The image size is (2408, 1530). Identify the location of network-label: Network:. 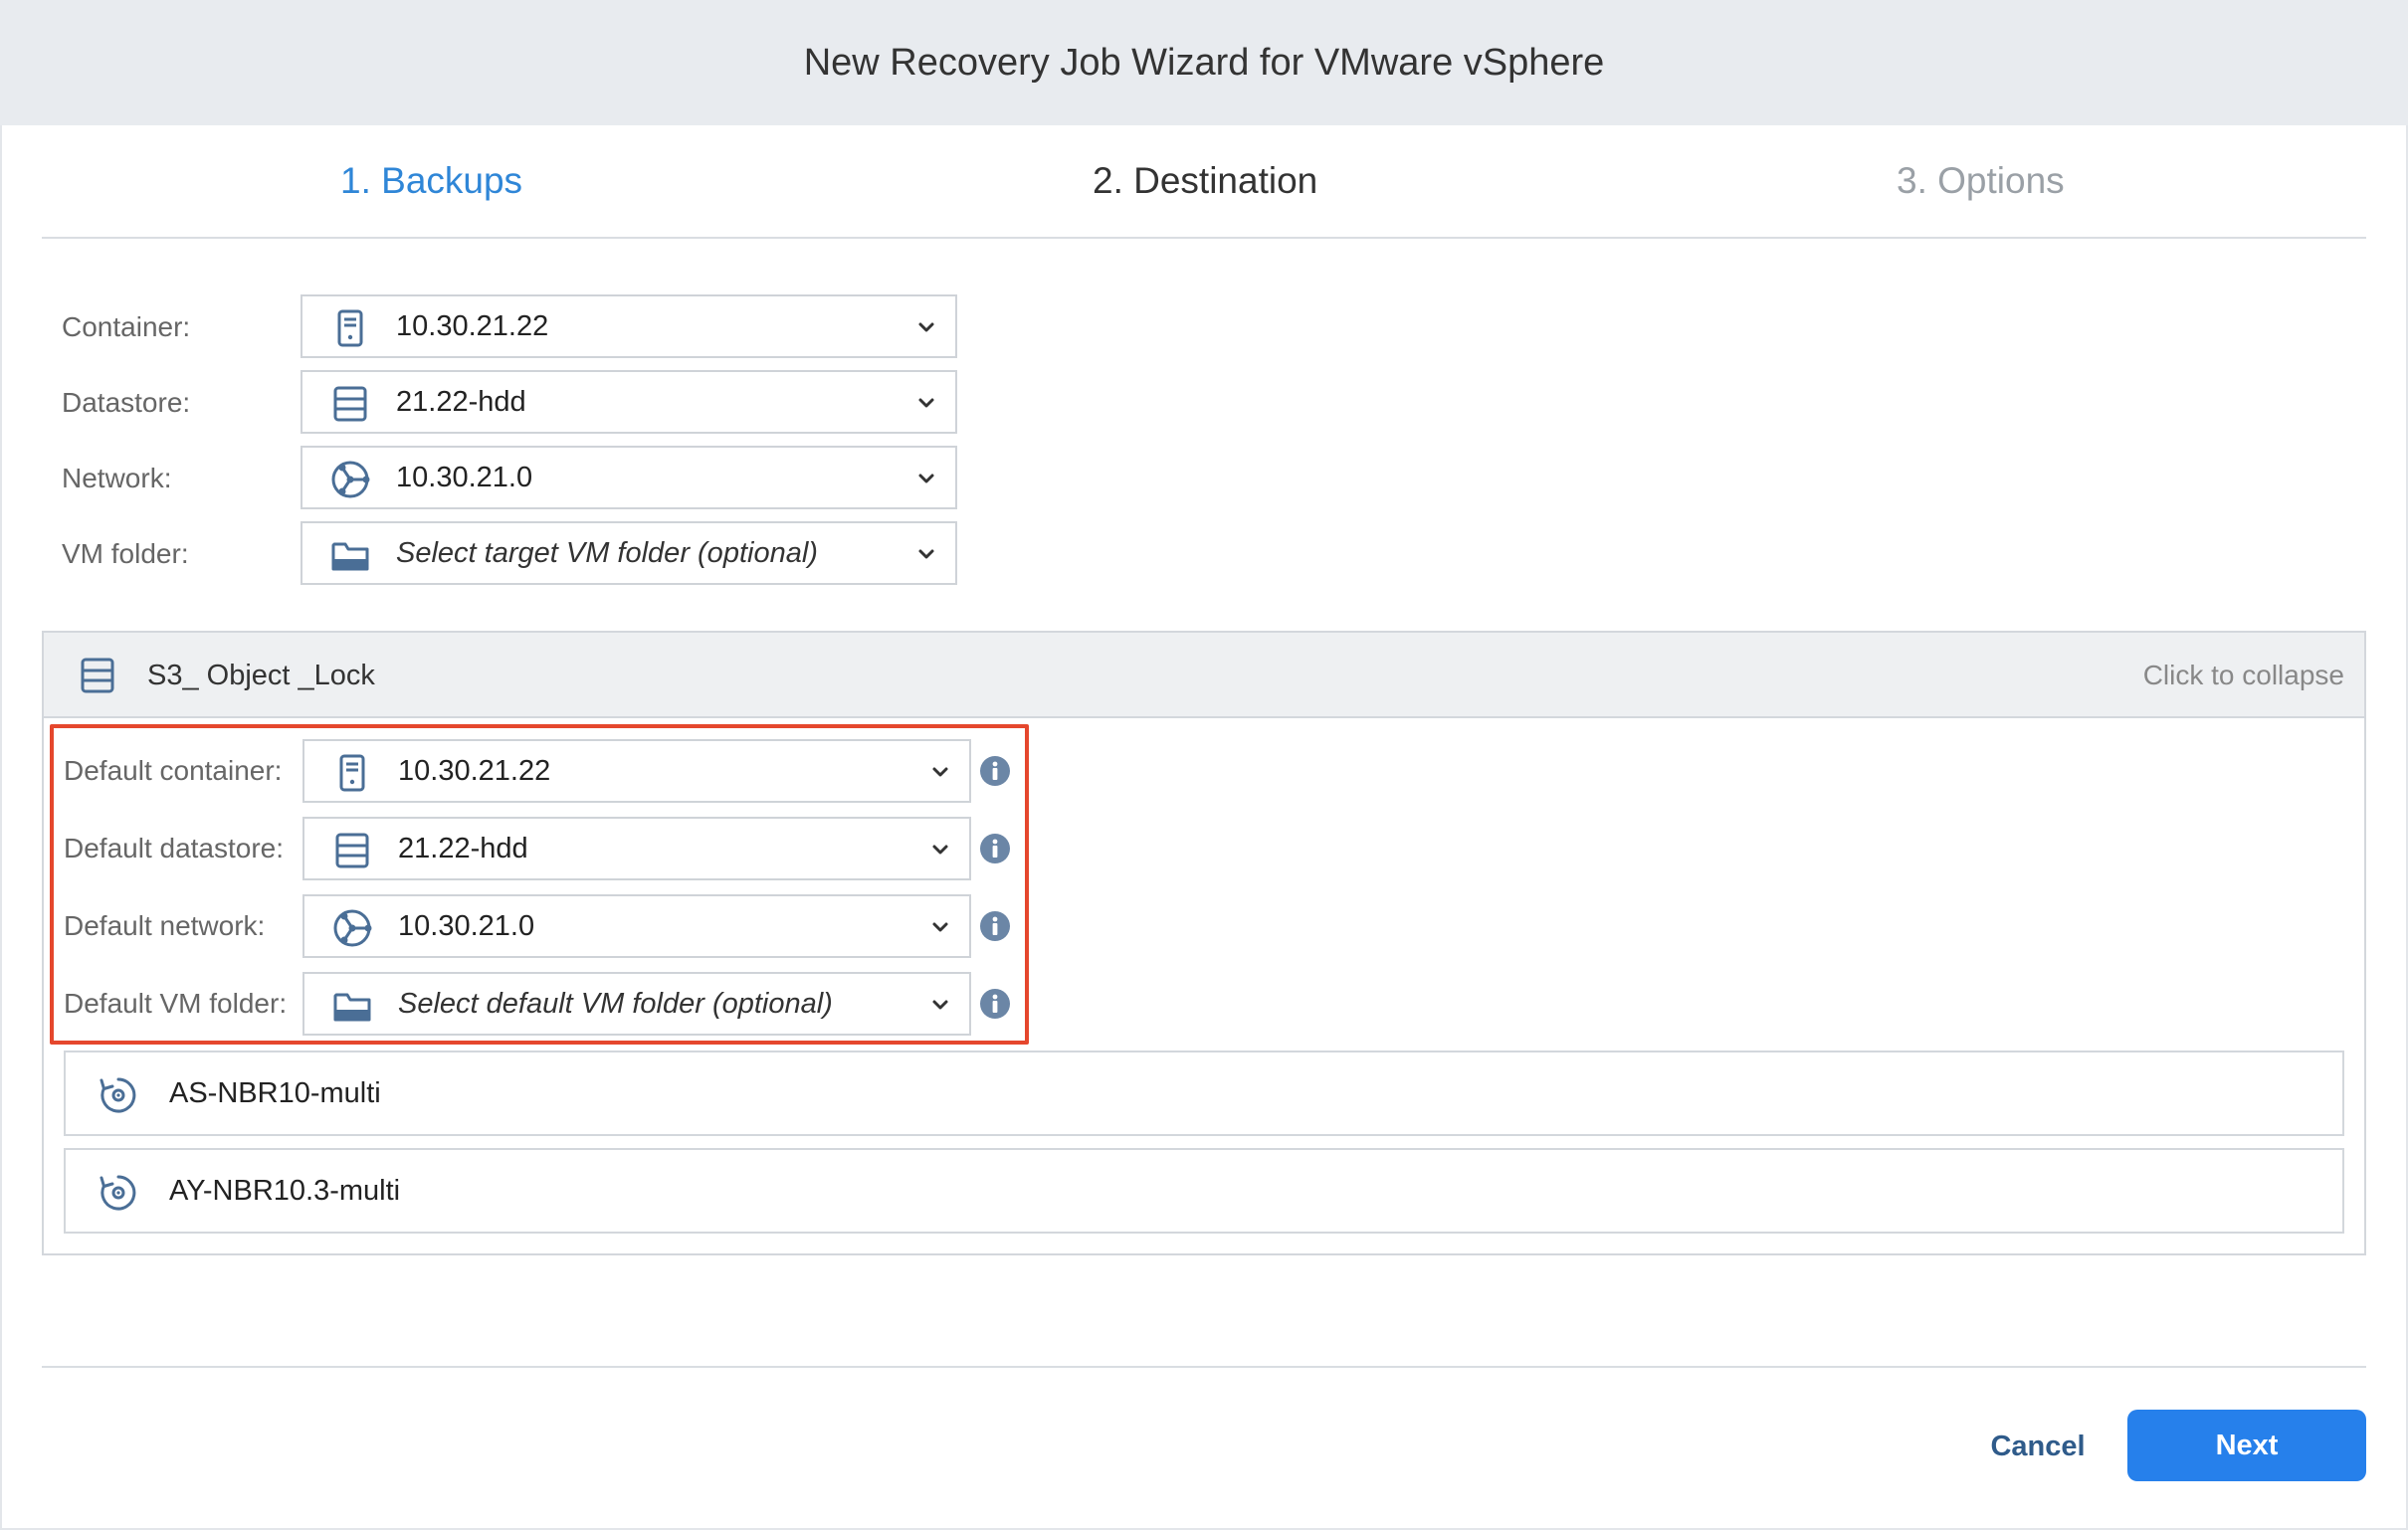
(117, 478).